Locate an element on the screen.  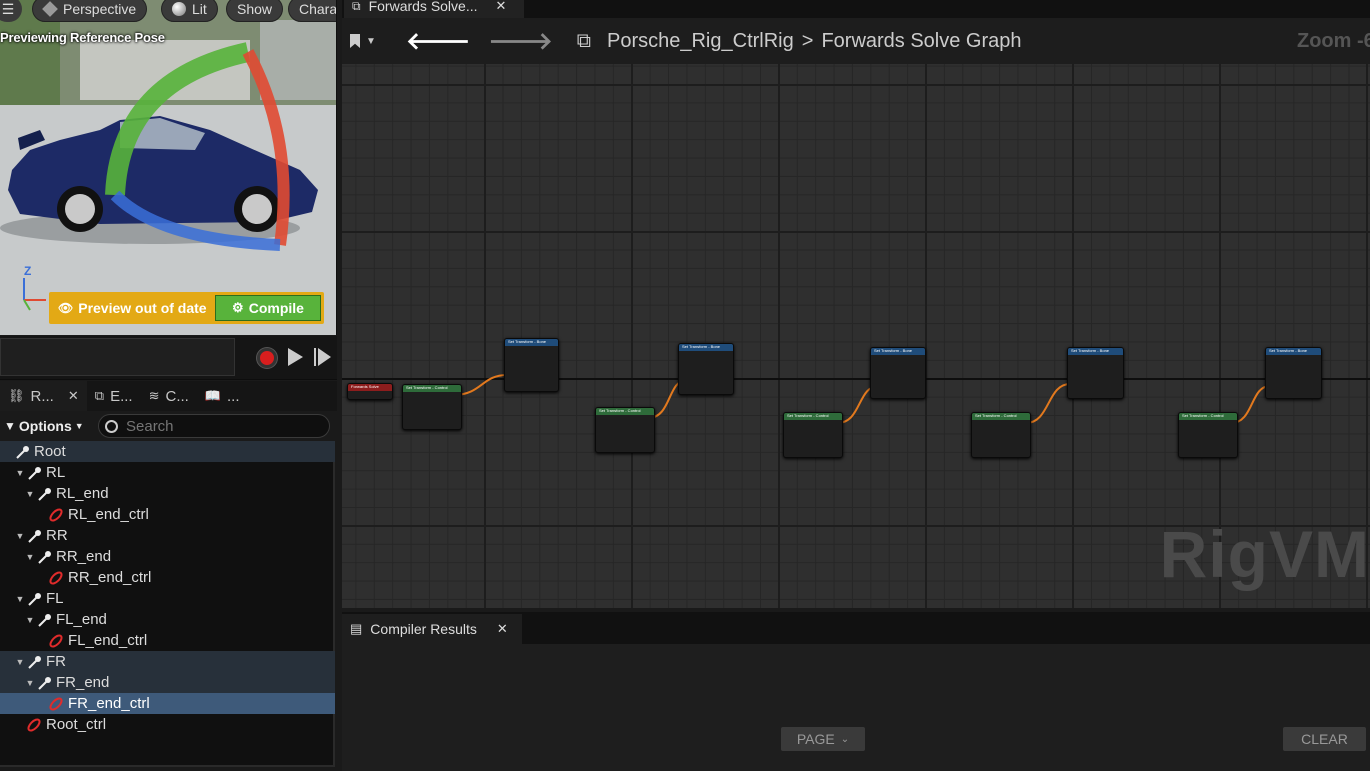
compile-label: Compile is located at coordinates (276, 308).